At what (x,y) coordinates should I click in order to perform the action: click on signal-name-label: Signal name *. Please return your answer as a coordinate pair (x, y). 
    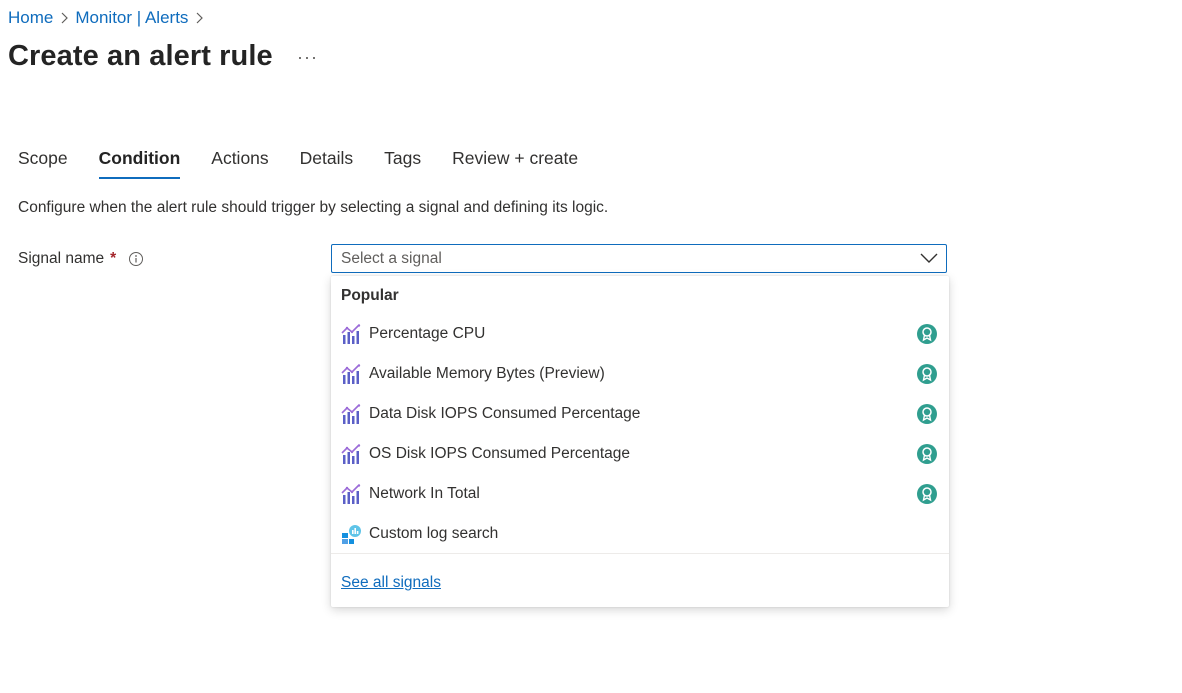
    Looking at the image, I should click on (81, 259).